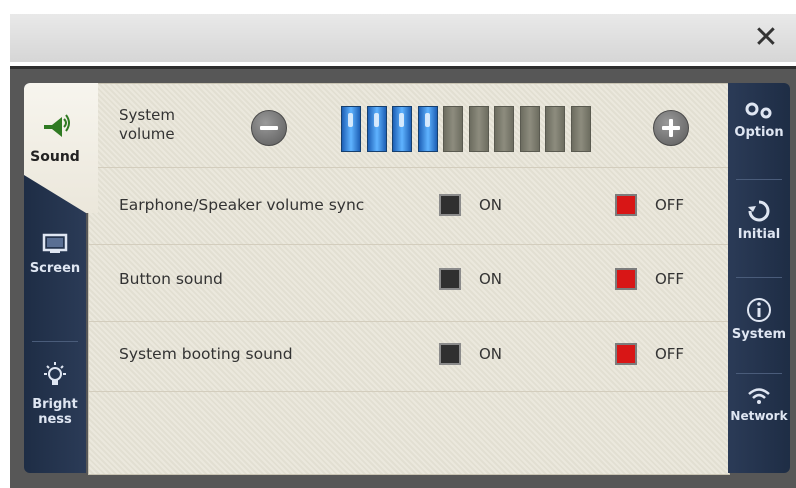 The width and height of the screenshot is (796, 488). Describe the element at coordinates (758, 110) in the screenshot. I see `gears-icon` at that location.